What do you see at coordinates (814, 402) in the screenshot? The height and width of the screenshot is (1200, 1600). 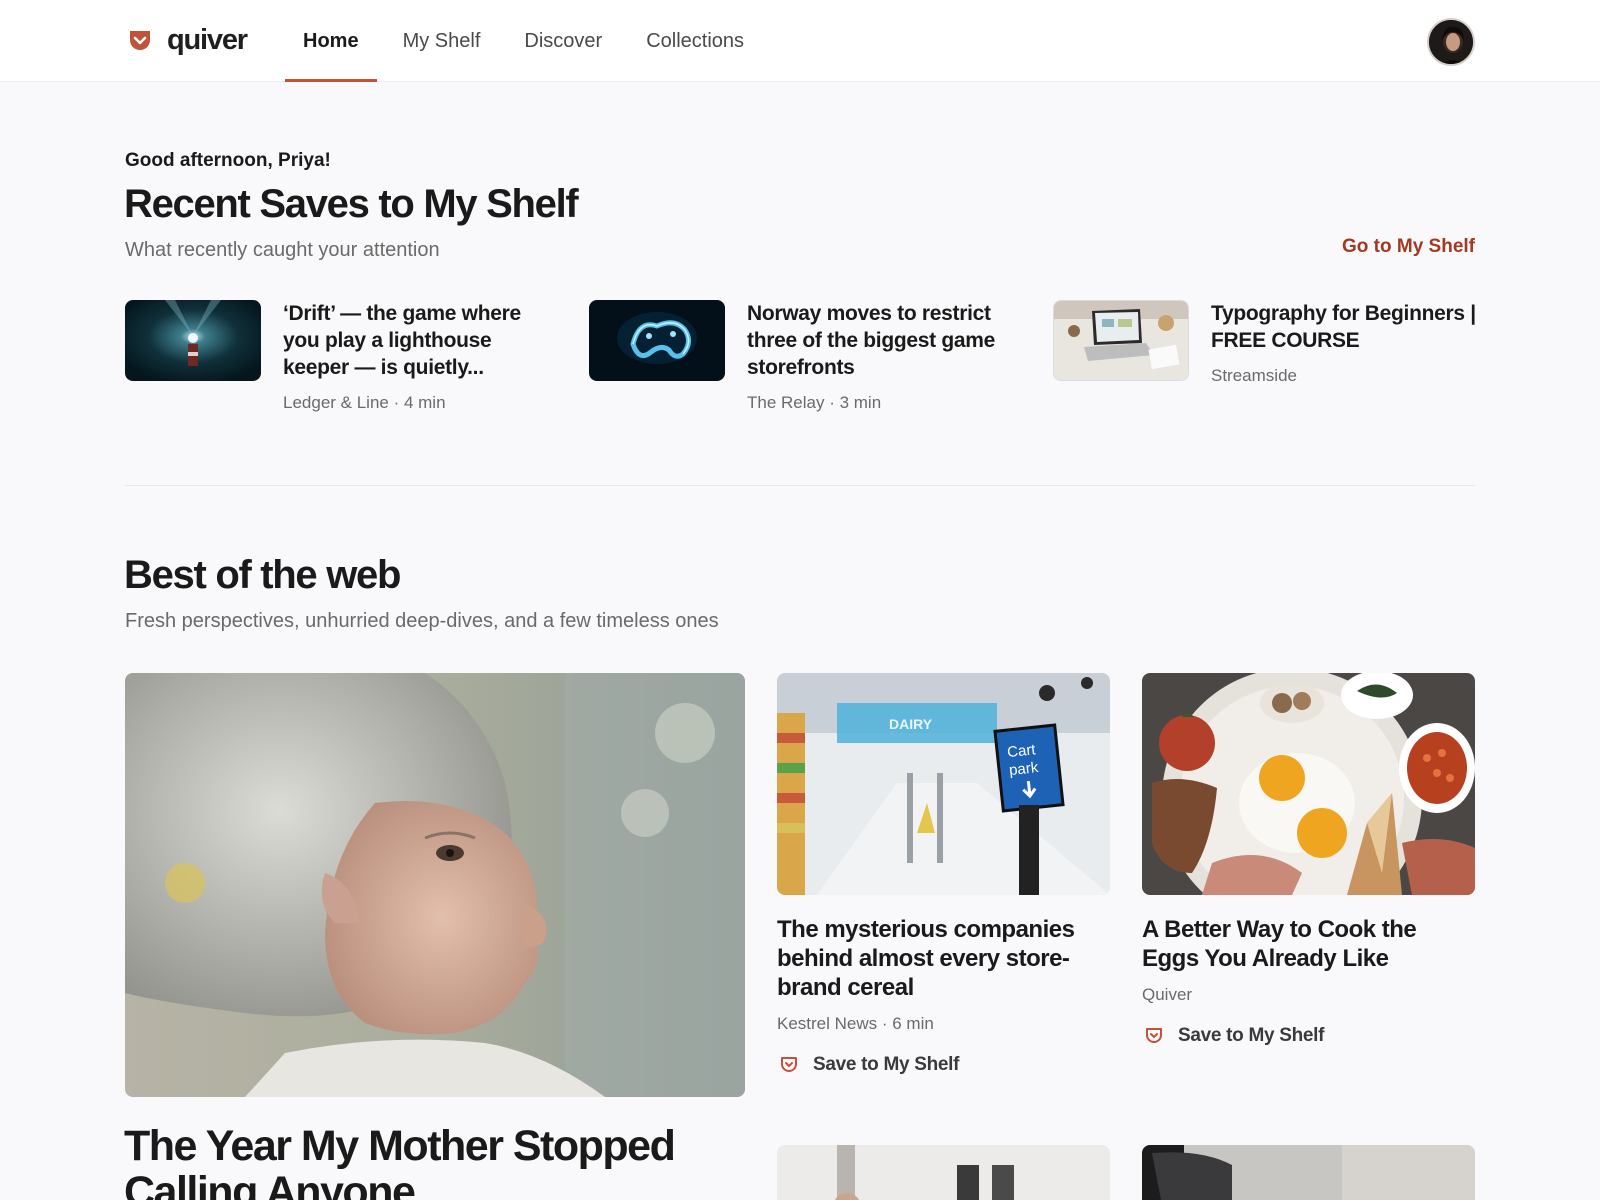 I see `article-meta: The Relay · 3 min` at bounding box center [814, 402].